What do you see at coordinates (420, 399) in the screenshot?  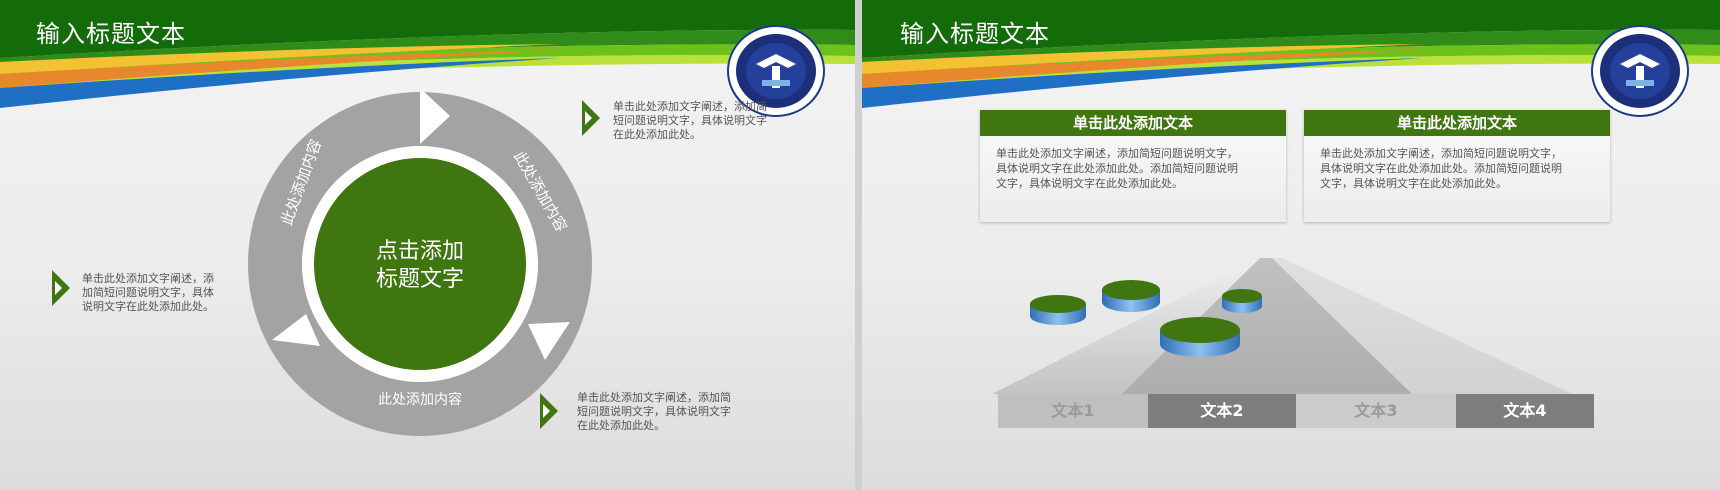 I see `arc-label-bottom: 此处添加内容` at bounding box center [420, 399].